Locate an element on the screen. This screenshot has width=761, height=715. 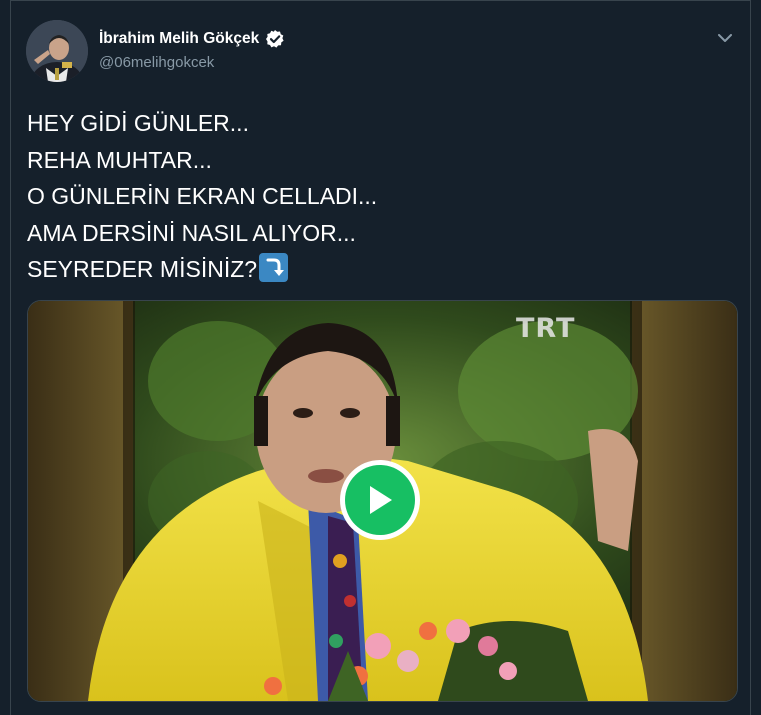
avatar-photo is located at coordinates (57, 51).